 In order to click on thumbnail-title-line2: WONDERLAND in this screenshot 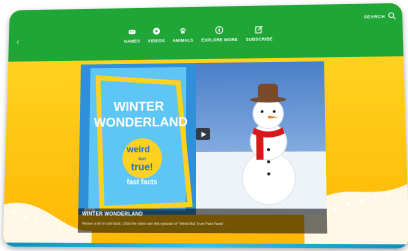, I will do `click(141, 122)`.